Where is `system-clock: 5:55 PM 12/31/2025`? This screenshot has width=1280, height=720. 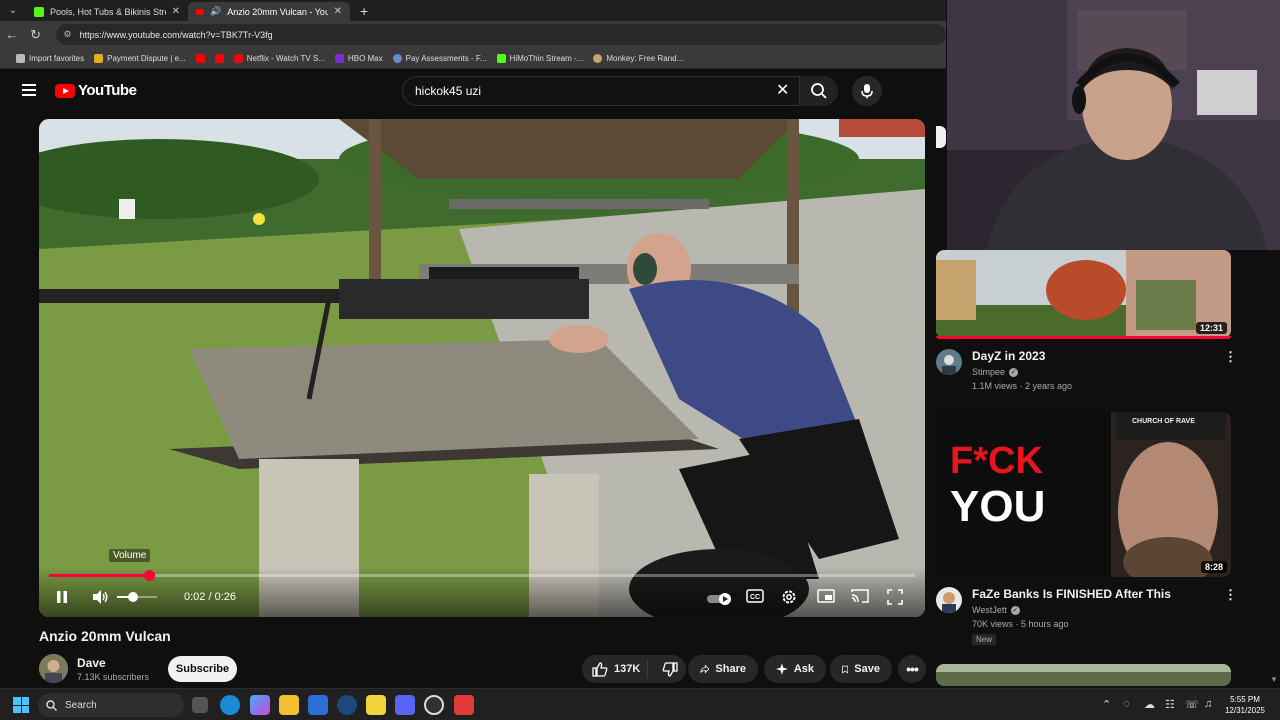
system-clock: 5:55 PM 12/31/2025 is located at coordinates (1245, 705).